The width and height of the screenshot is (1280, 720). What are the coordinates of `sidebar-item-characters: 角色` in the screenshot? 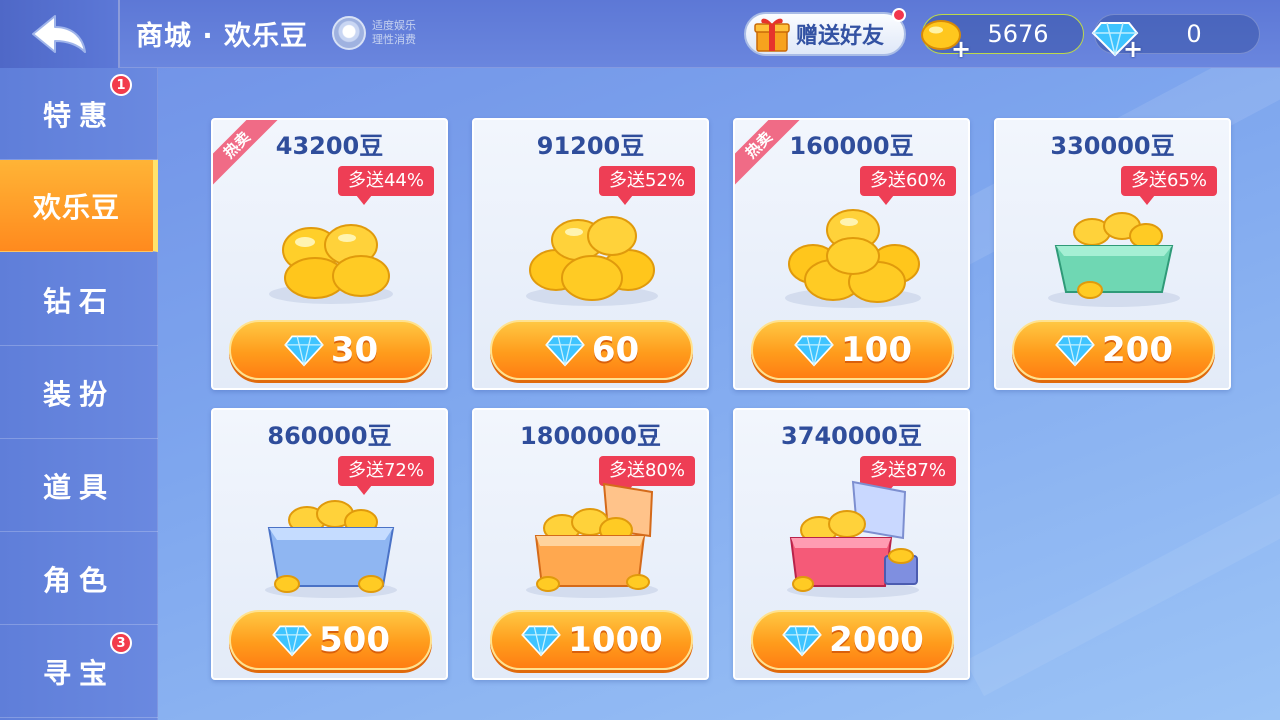 It's located at (79, 579).